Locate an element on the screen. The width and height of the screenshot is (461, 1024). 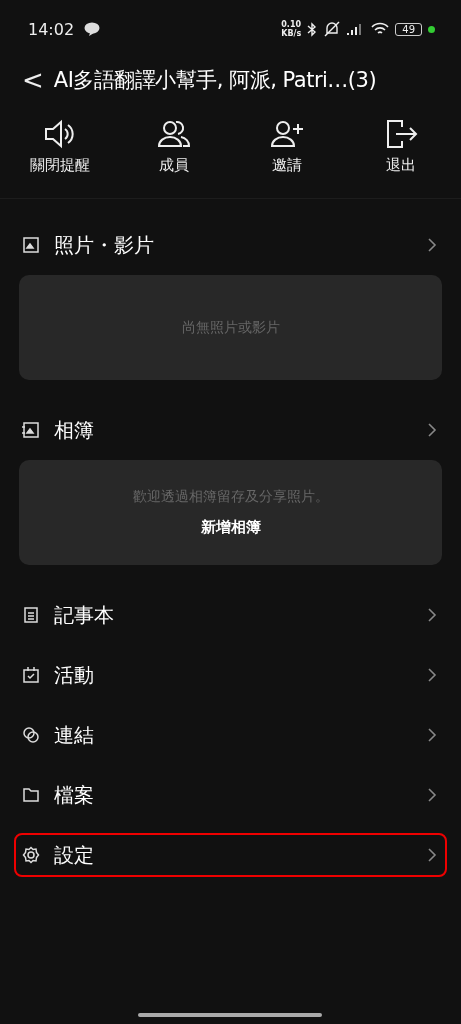
empty-message: 尚無照片或影片 is located at coordinates (230, 327).